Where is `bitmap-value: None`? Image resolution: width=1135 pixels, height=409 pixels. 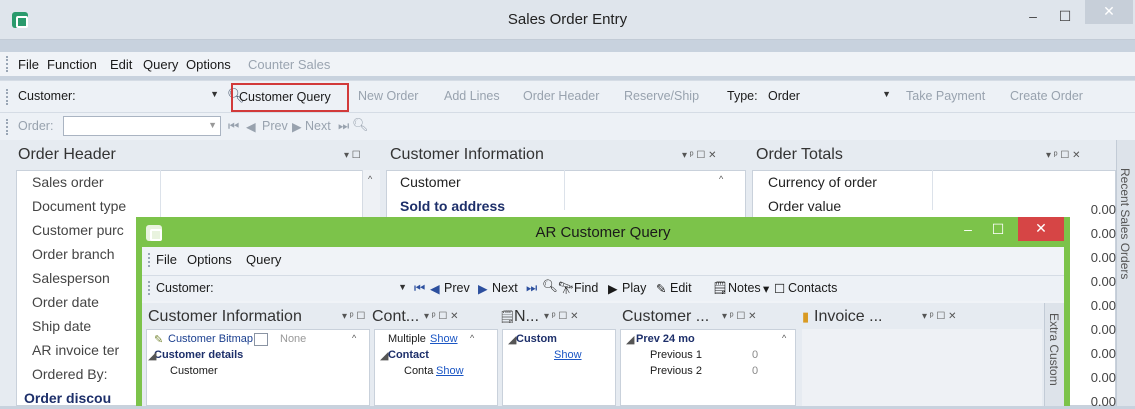
bitmap-value: None is located at coordinates (293, 339).